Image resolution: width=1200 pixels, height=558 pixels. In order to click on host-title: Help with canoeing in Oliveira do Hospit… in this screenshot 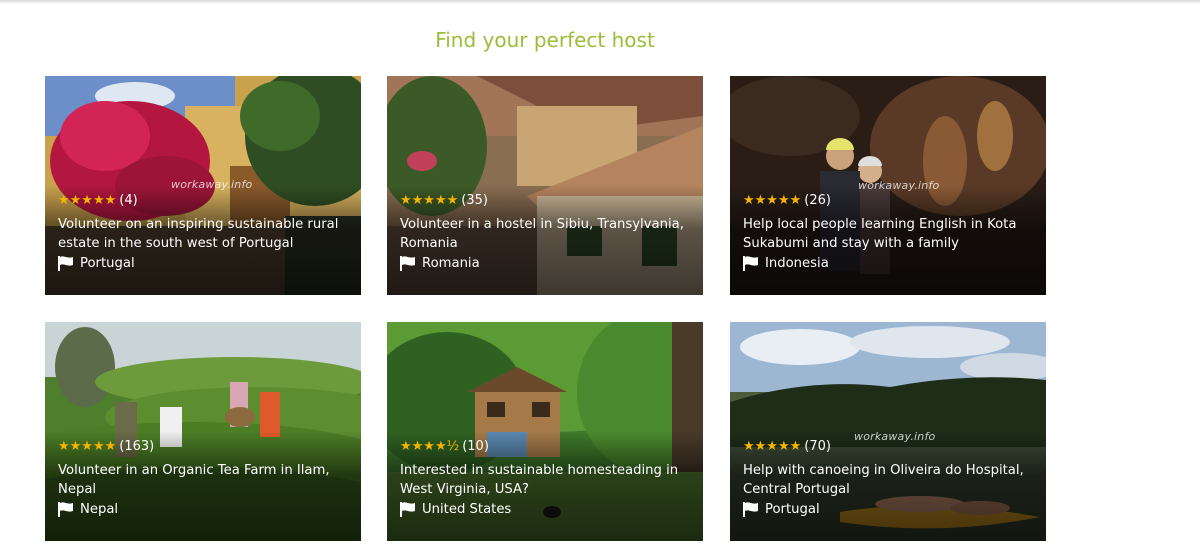, I will do `click(889, 480)`.